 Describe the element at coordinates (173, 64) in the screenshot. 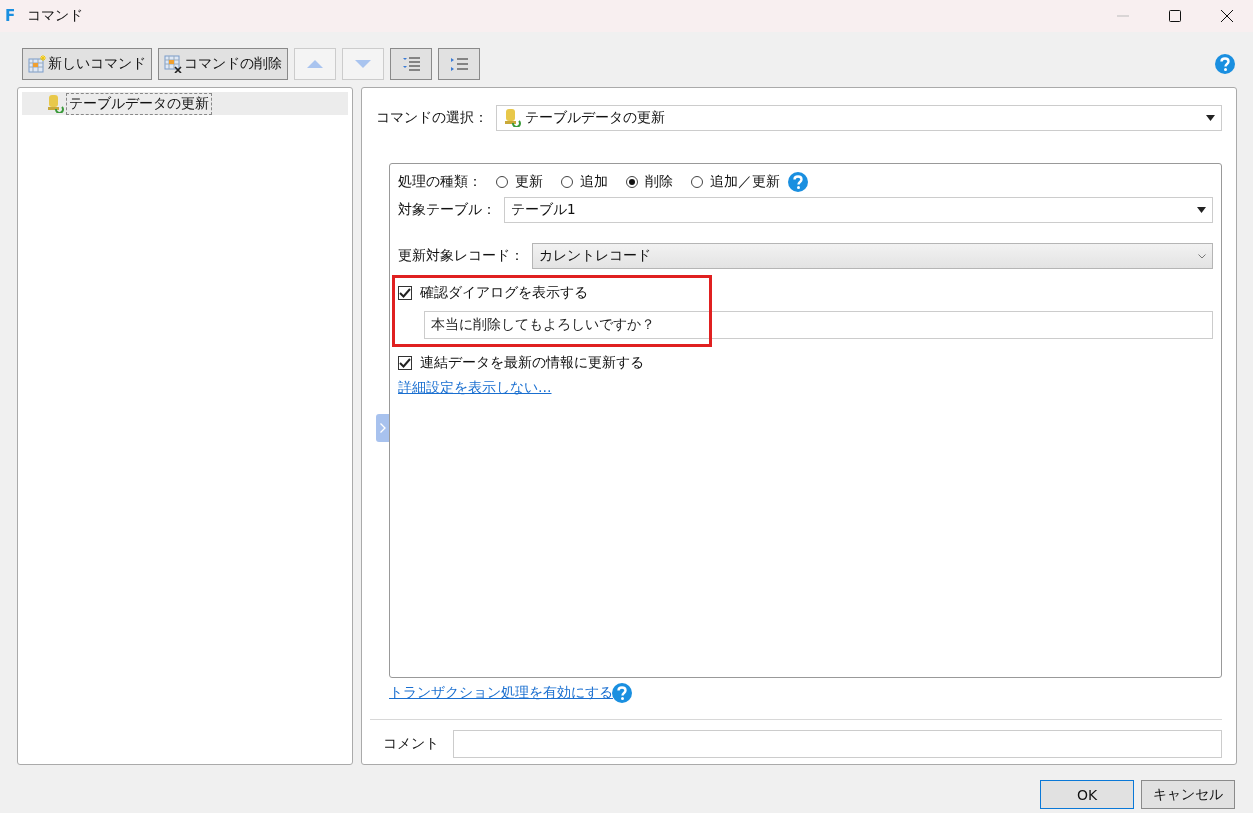

I see `grid-delete-icon` at that location.